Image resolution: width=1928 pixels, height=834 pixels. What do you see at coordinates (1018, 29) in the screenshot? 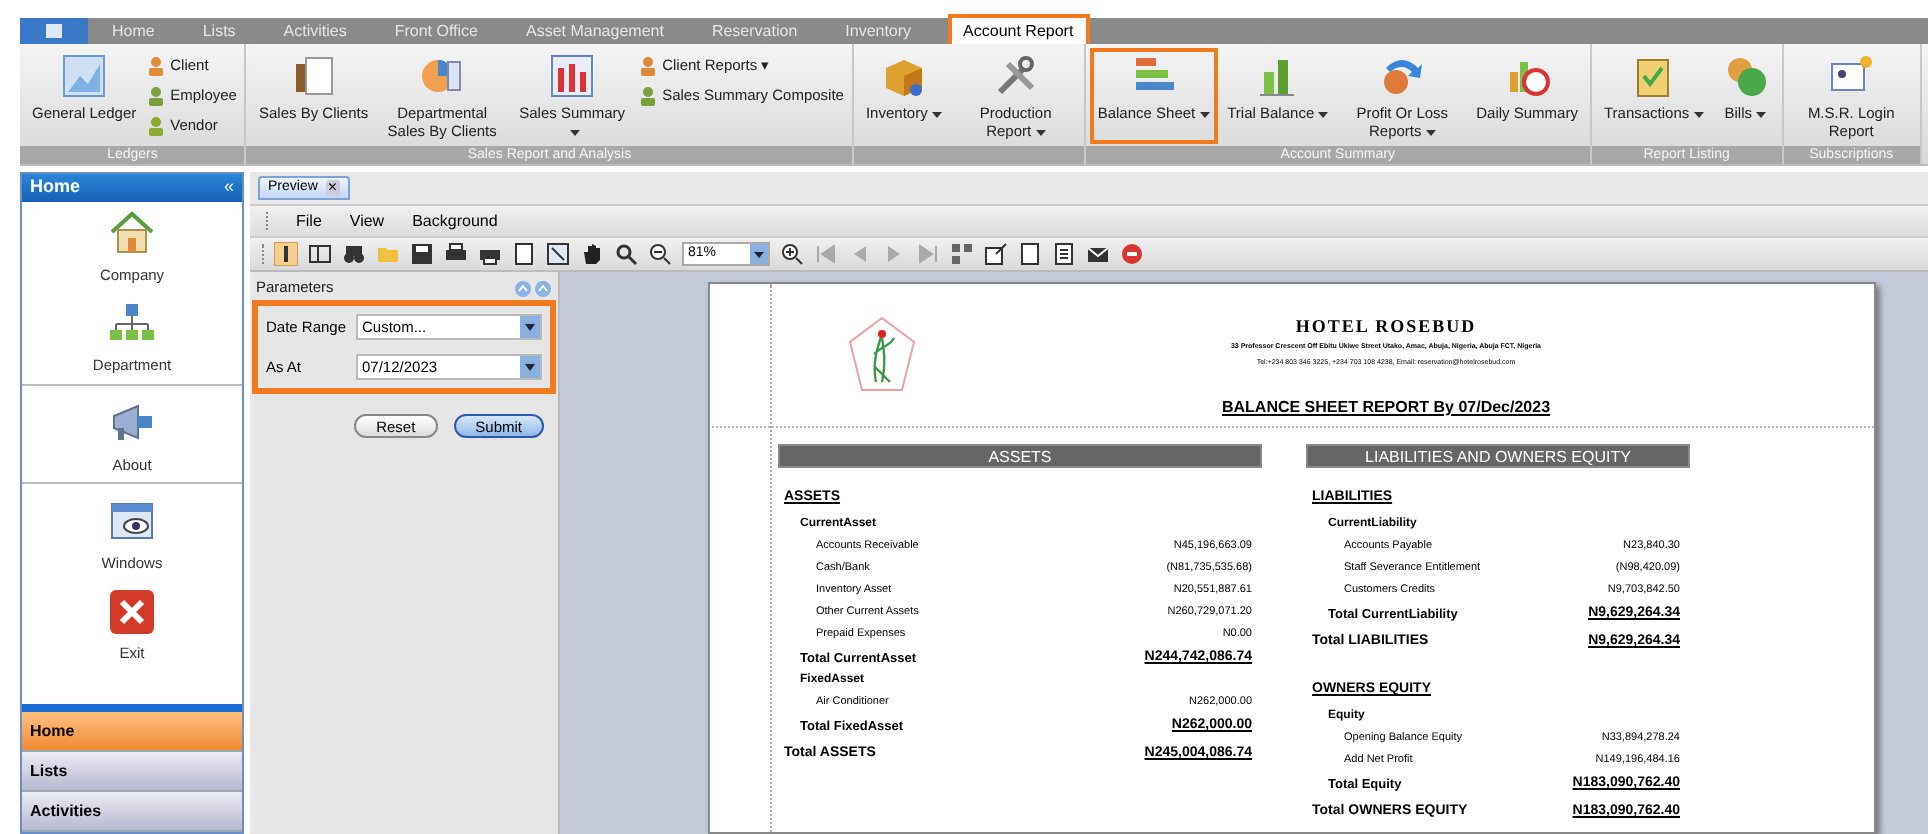
I see `menu-tab: Account Report` at bounding box center [1018, 29].